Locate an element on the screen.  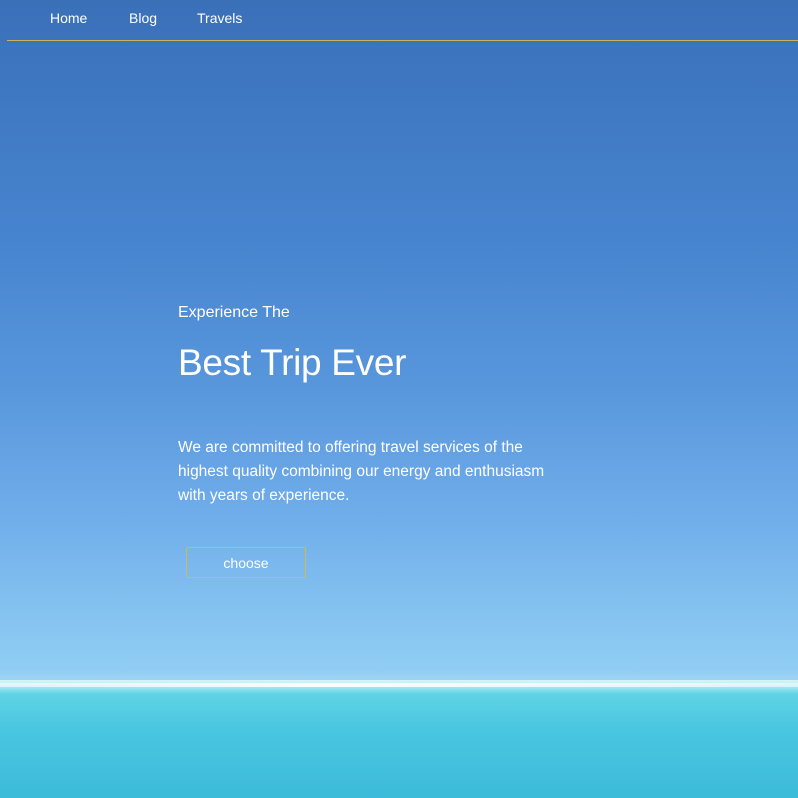
sea-image is located at coordinates (399, 739).